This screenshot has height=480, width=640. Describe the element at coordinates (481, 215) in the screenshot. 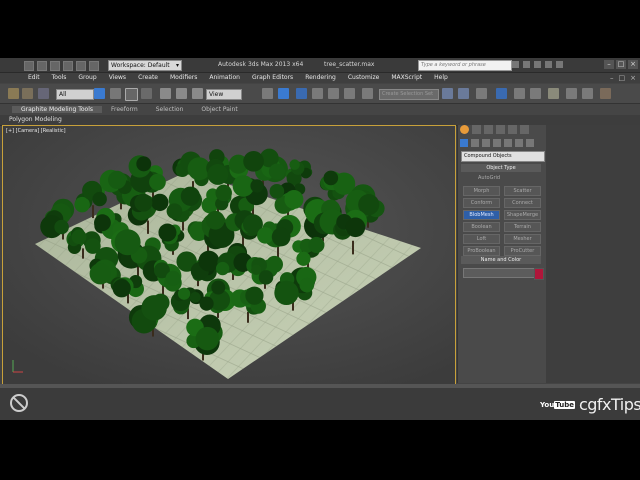

I see `object-type-button: BlobMesh` at that location.